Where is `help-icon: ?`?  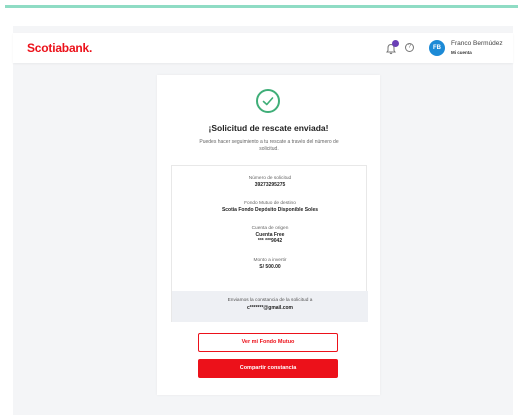 help-icon: ? is located at coordinates (409, 47).